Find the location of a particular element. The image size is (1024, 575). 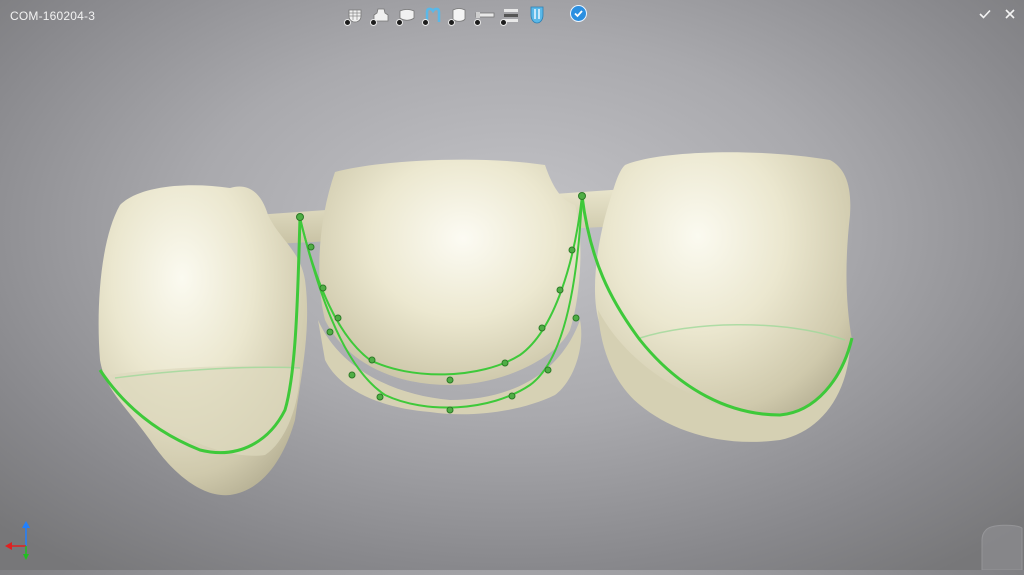

view-cube is located at coordinates (1000, 545).